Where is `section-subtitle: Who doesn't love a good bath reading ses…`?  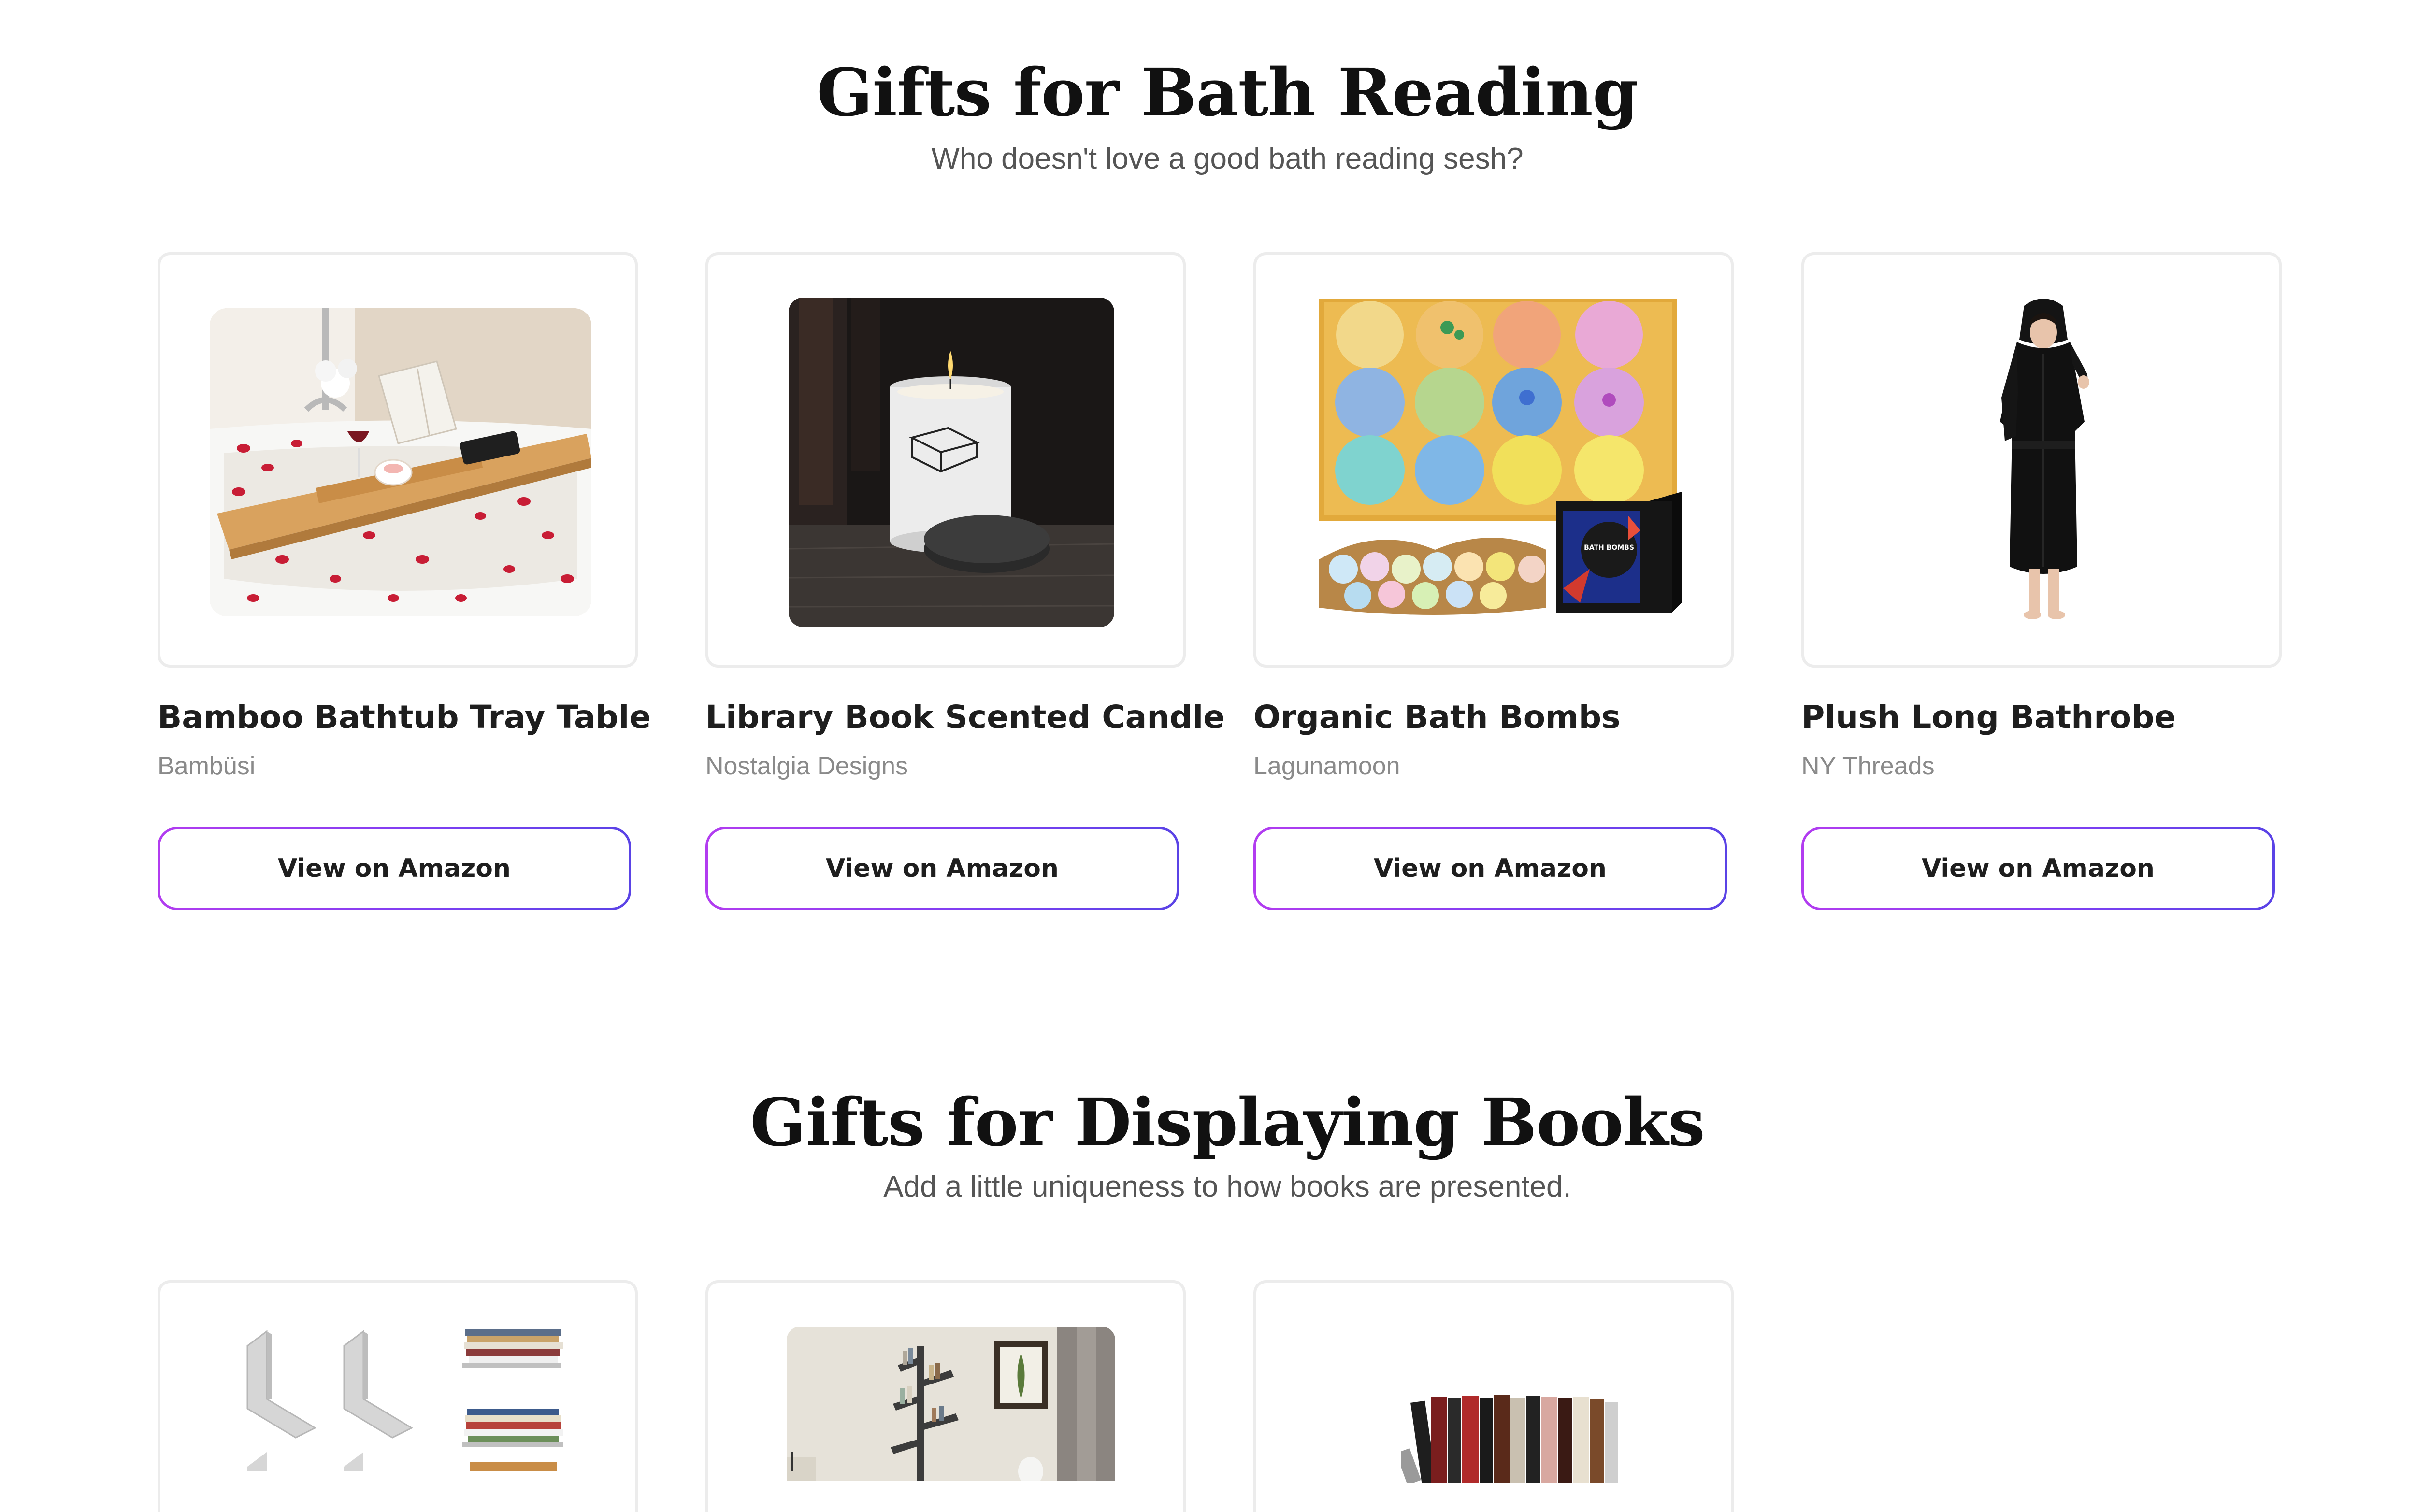
section-subtitle: Who doesn't love a good bath reading ses… is located at coordinates (1227, 158).